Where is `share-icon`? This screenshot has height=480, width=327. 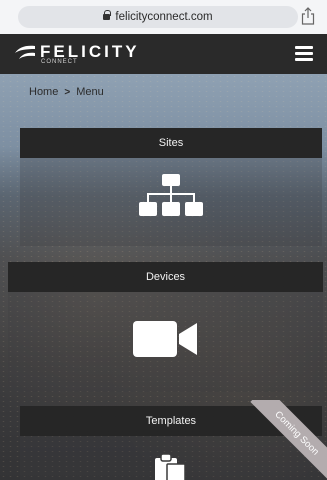
share-icon is located at coordinates (308, 16).